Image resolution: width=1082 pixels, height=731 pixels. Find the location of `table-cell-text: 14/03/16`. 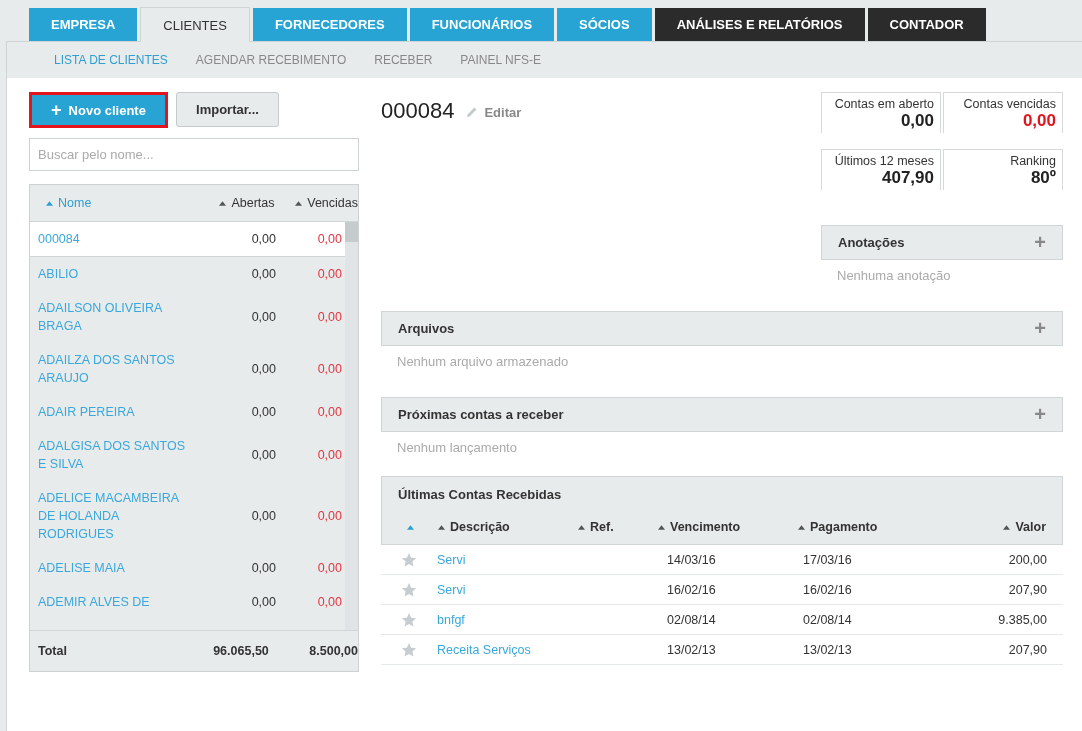

table-cell-text: 14/03/16 is located at coordinates (691, 559).